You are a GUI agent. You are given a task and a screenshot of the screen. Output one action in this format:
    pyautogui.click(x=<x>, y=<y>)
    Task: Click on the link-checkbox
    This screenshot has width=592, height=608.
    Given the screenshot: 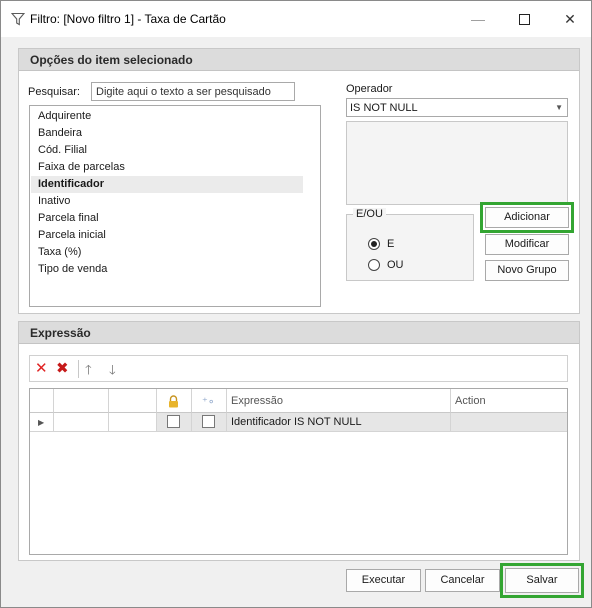 What is the action you would take?
    pyautogui.click(x=208, y=421)
    